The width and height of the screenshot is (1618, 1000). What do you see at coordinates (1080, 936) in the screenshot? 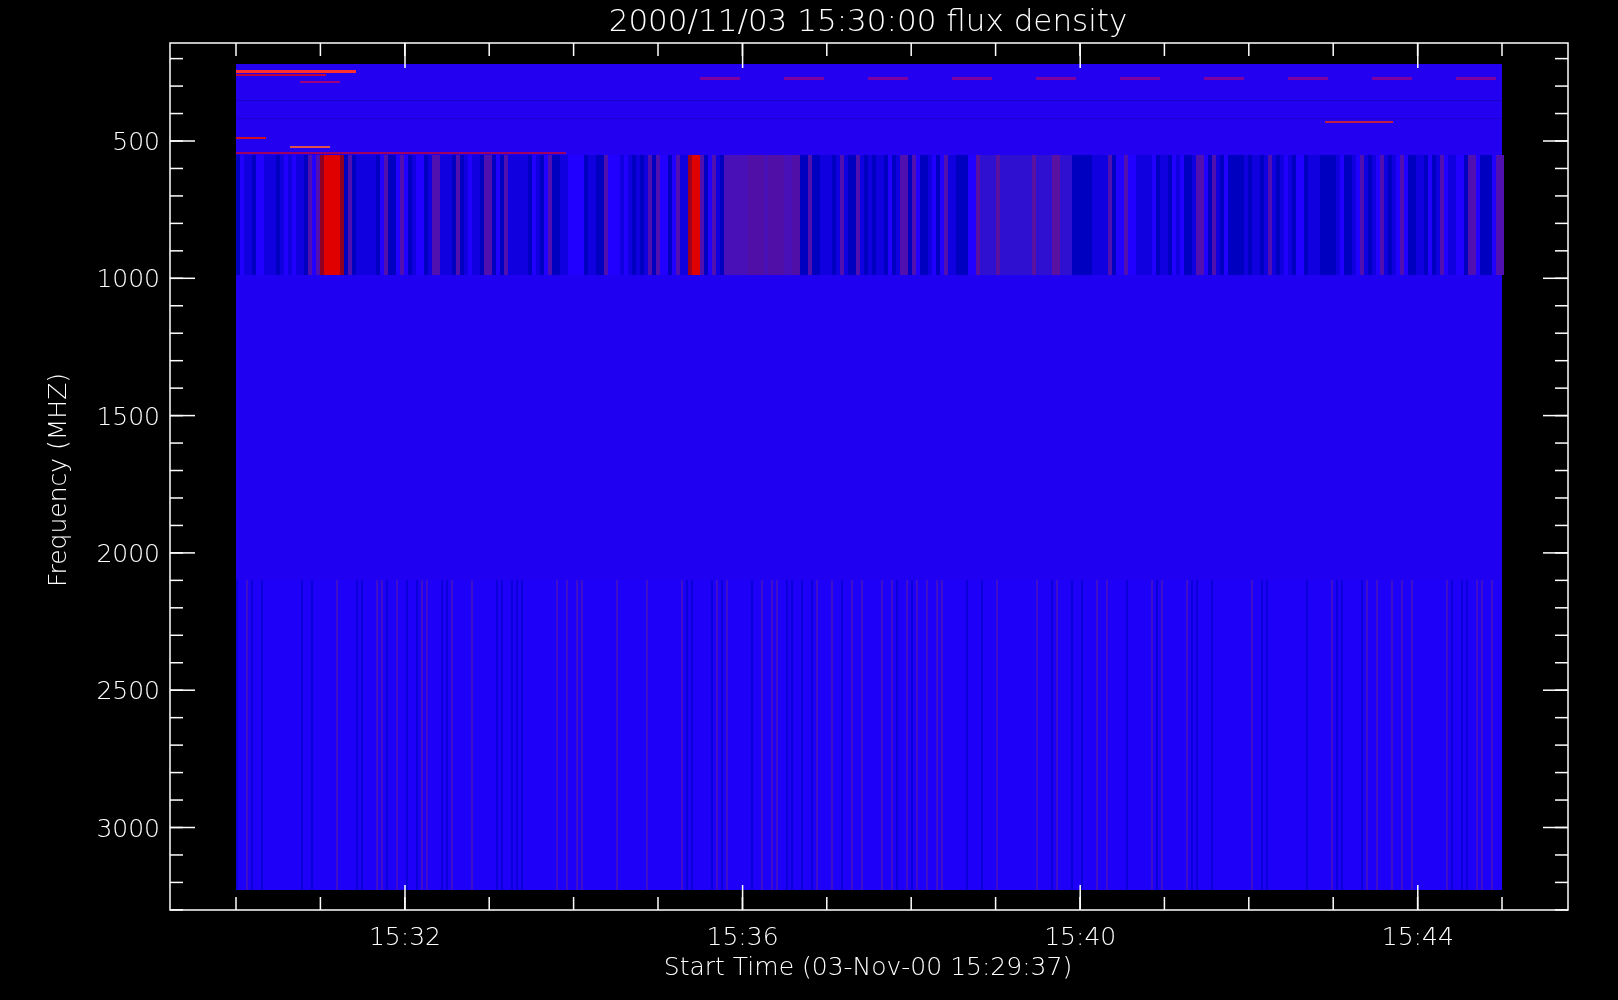
I see `x-tick-label: 15:40` at bounding box center [1080, 936].